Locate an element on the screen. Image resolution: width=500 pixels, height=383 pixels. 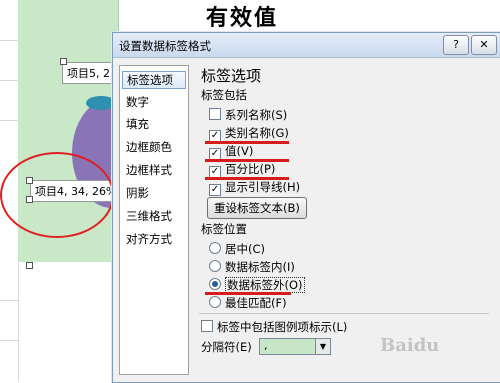
nav-border-style: 边框样式 is located at coordinates (149, 170).